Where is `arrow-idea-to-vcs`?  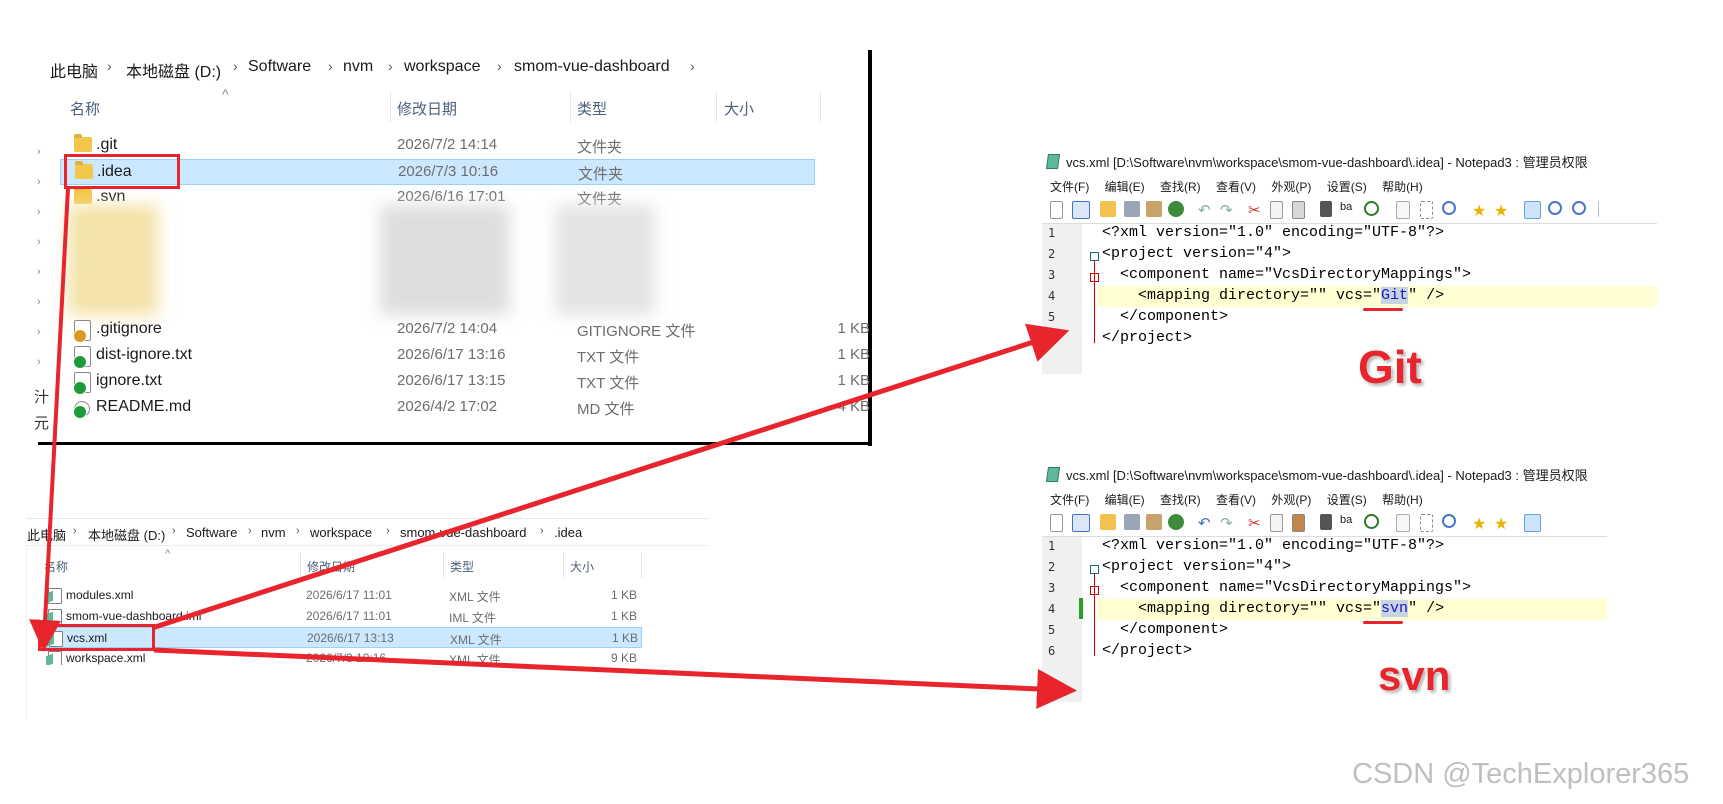
arrow-idea-to-vcs is located at coordinates (49, 419).